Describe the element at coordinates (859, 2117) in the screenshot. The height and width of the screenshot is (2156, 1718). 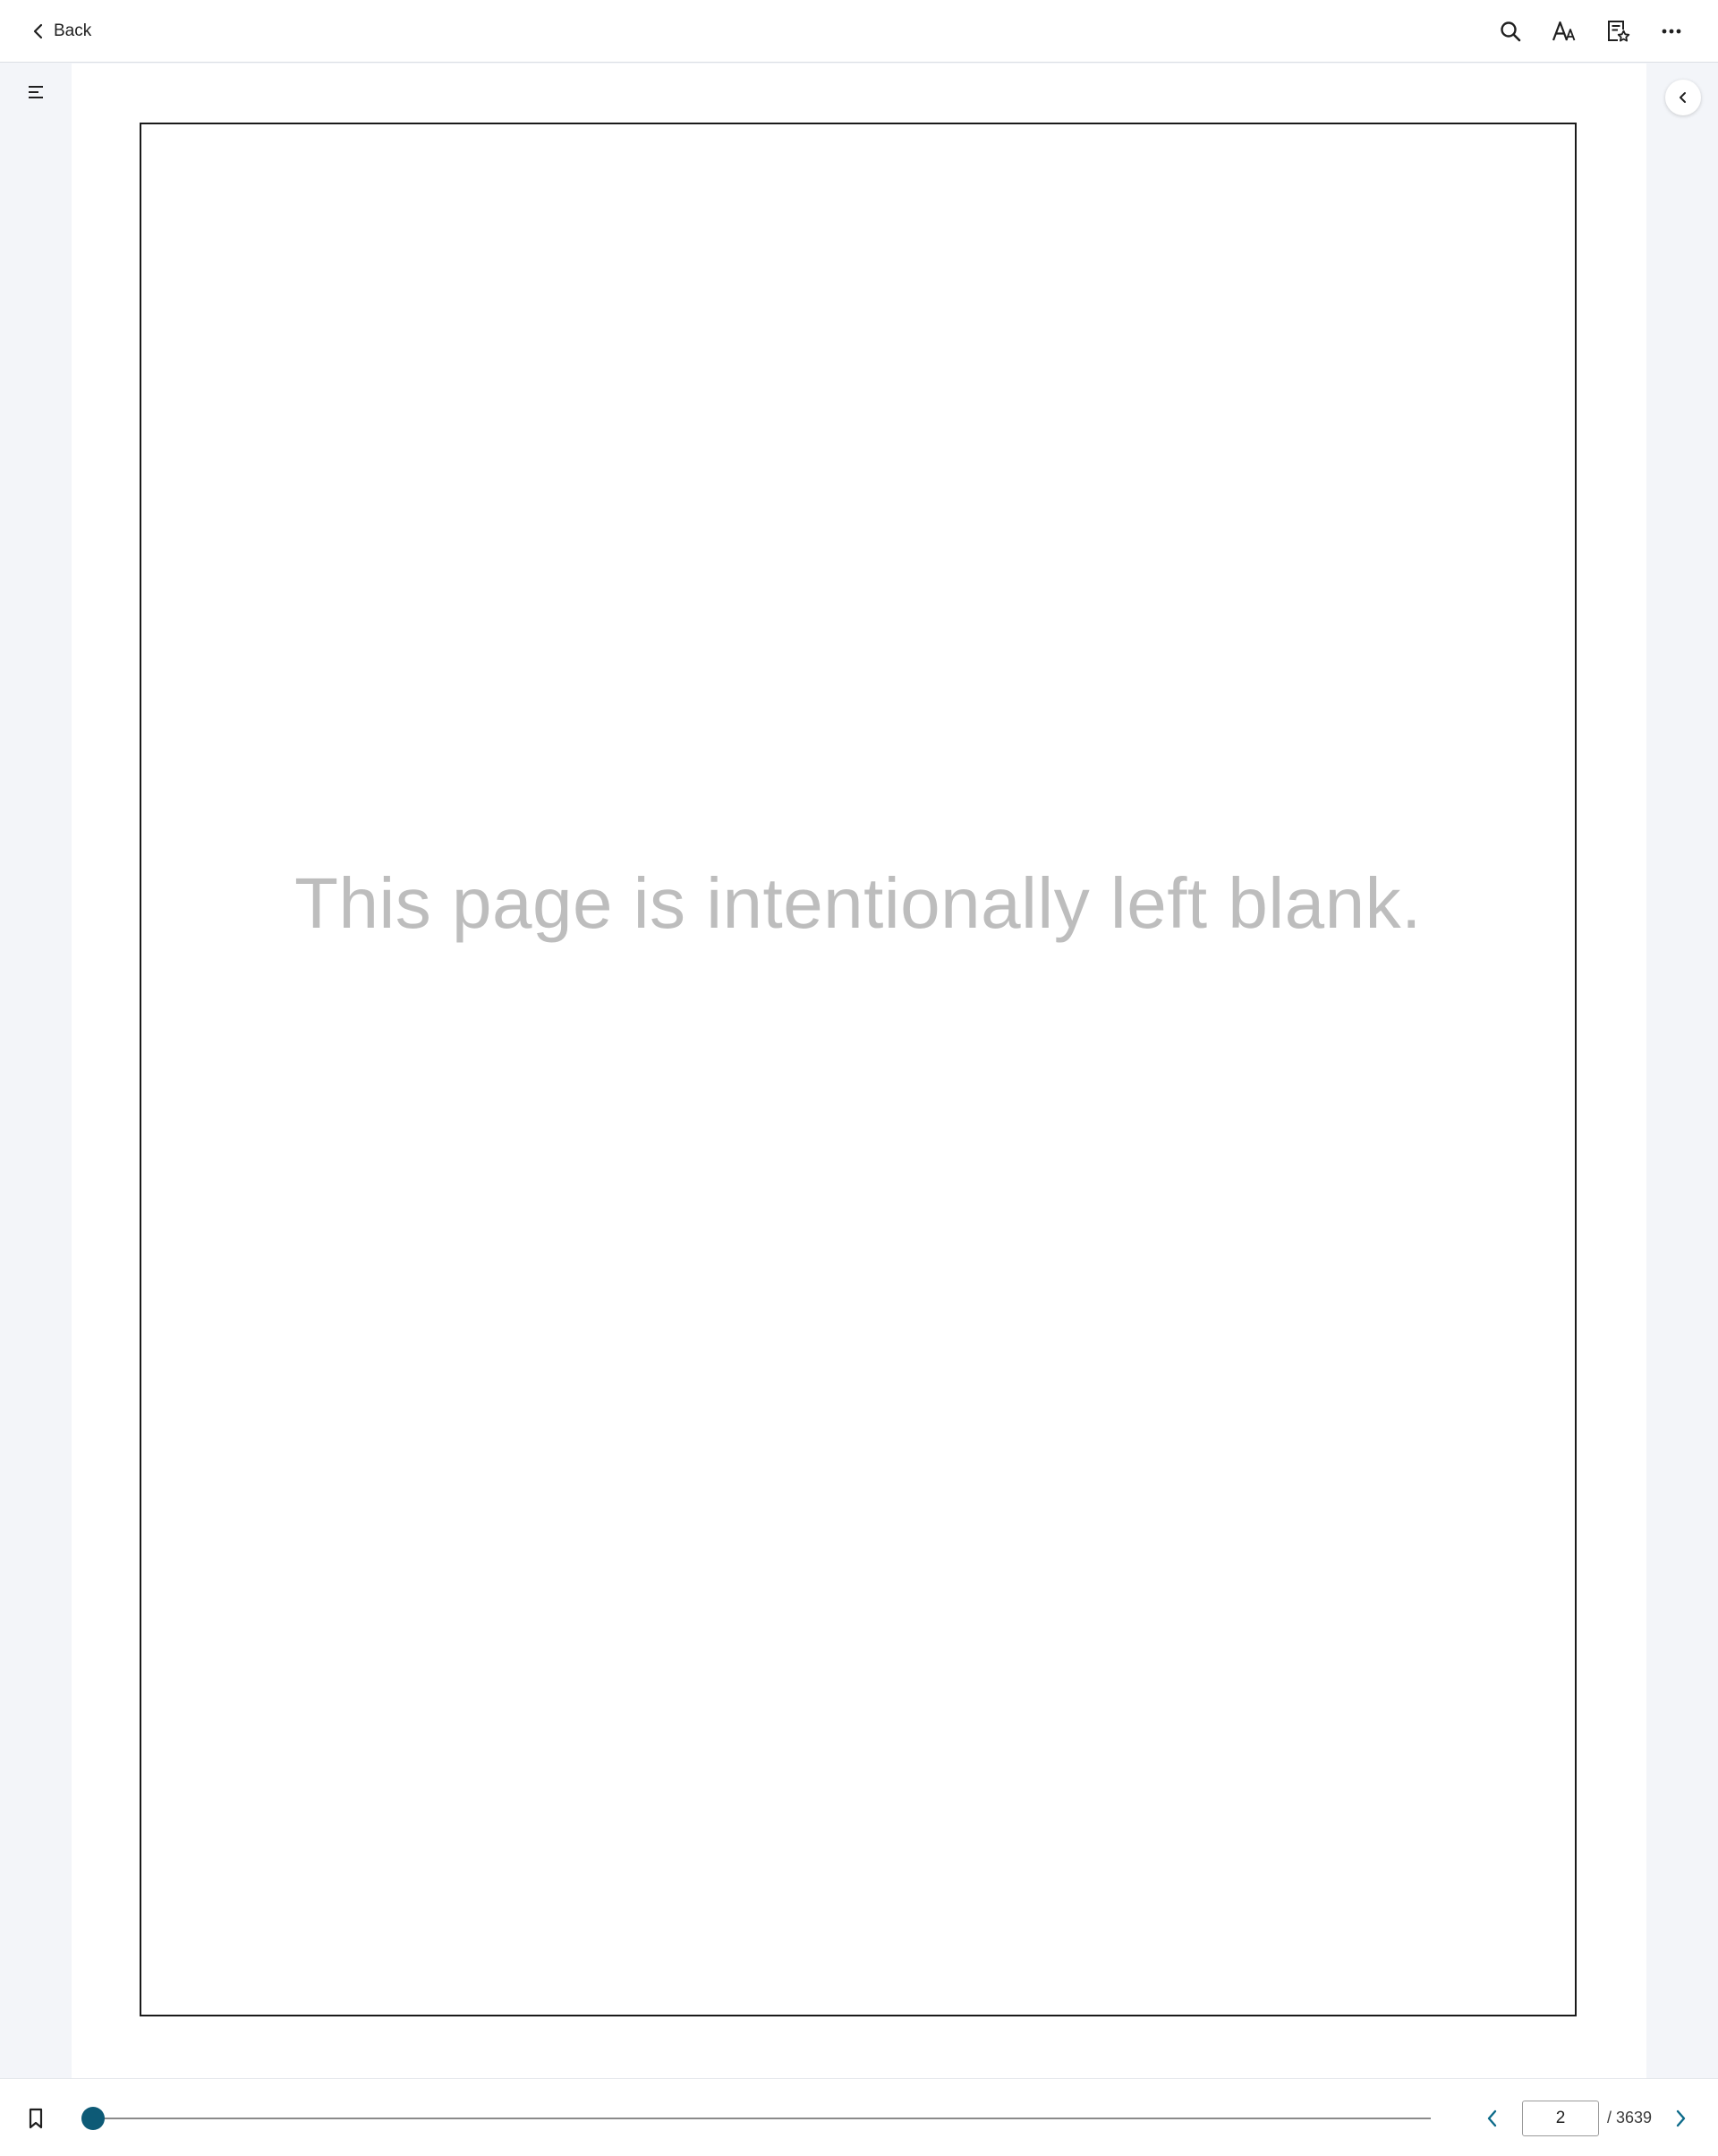
I see `bottom-toolbar: / 3639` at that location.